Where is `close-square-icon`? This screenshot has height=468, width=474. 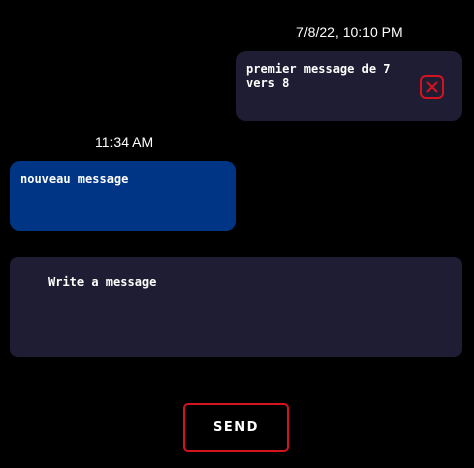
close-square-icon is located at coordinates (432, 87).